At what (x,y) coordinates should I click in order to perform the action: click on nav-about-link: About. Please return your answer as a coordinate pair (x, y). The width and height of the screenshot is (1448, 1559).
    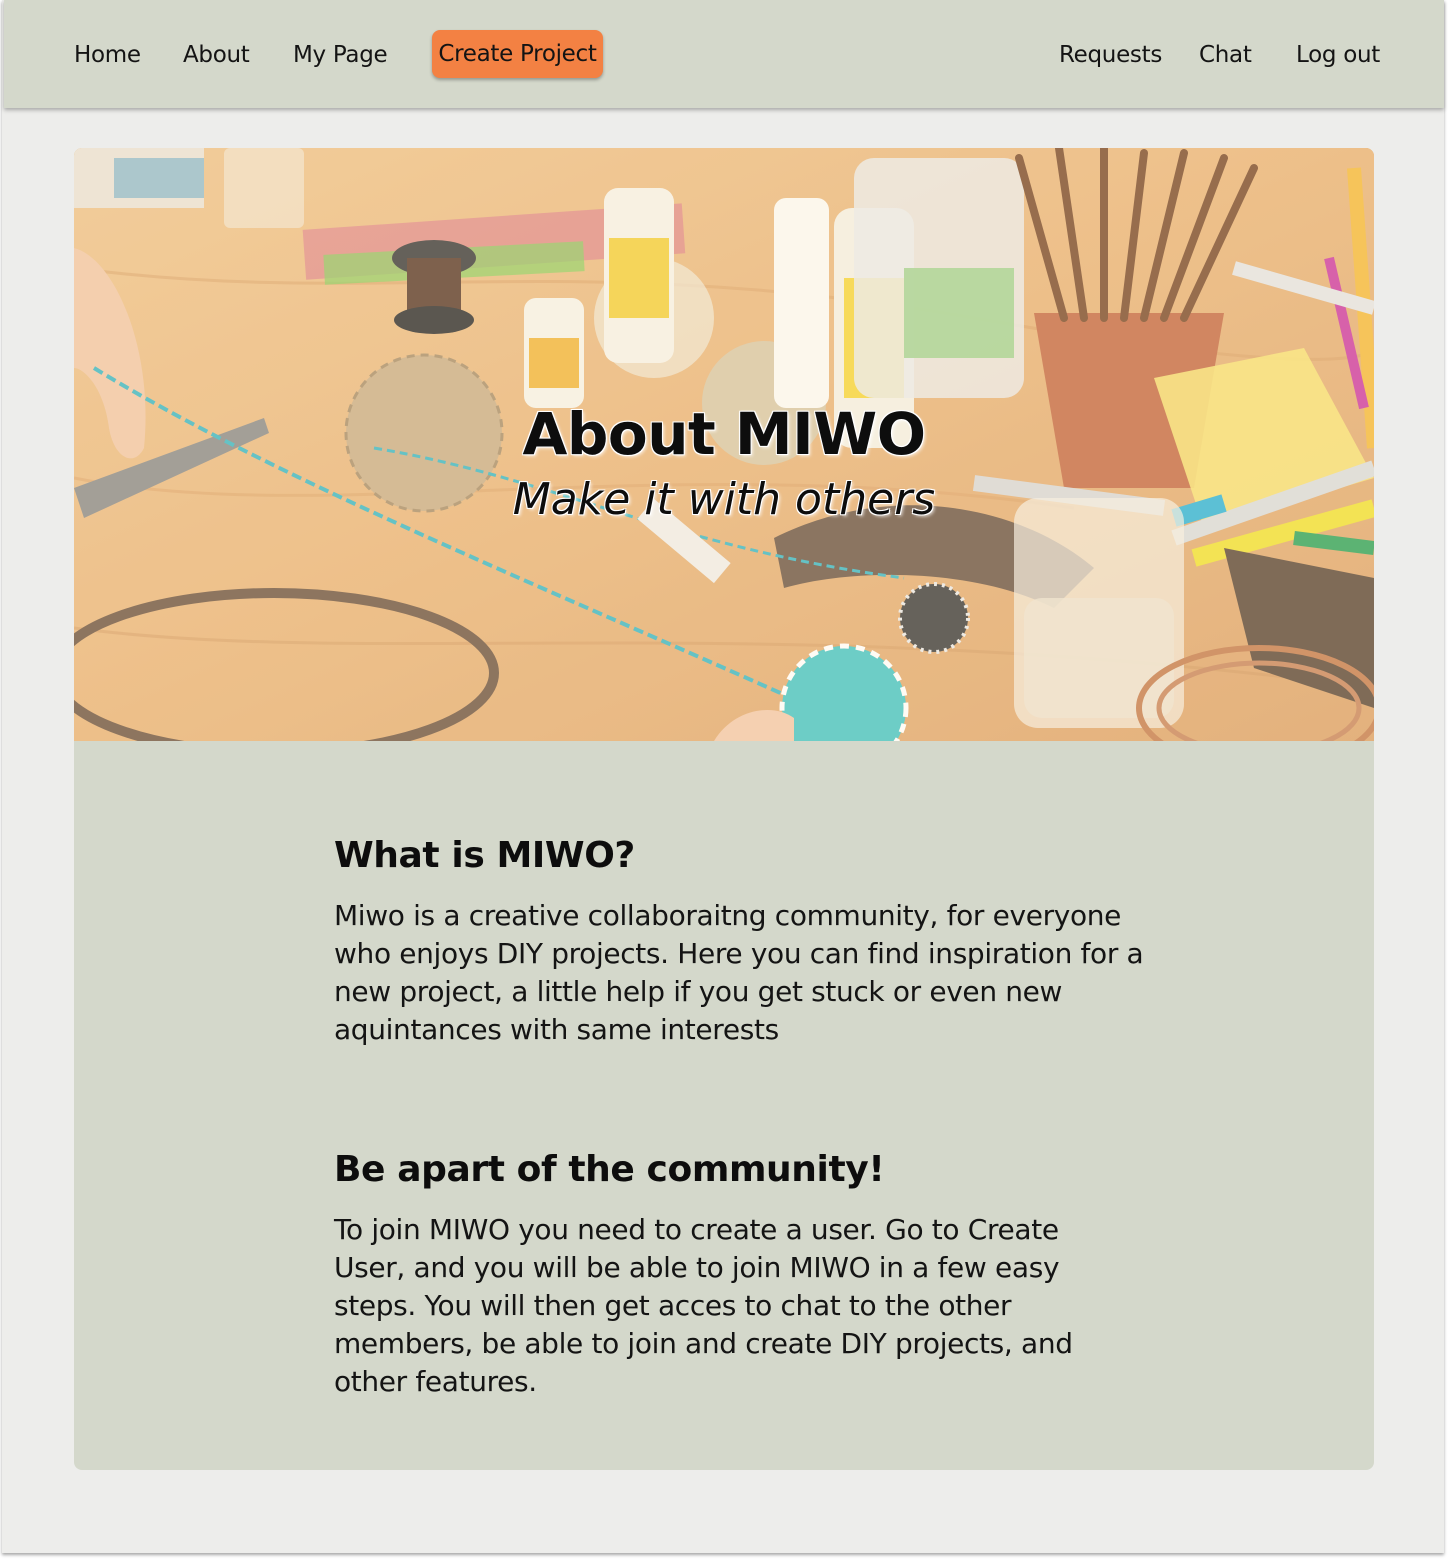
    Looking at the image, I should click on (216, 55).